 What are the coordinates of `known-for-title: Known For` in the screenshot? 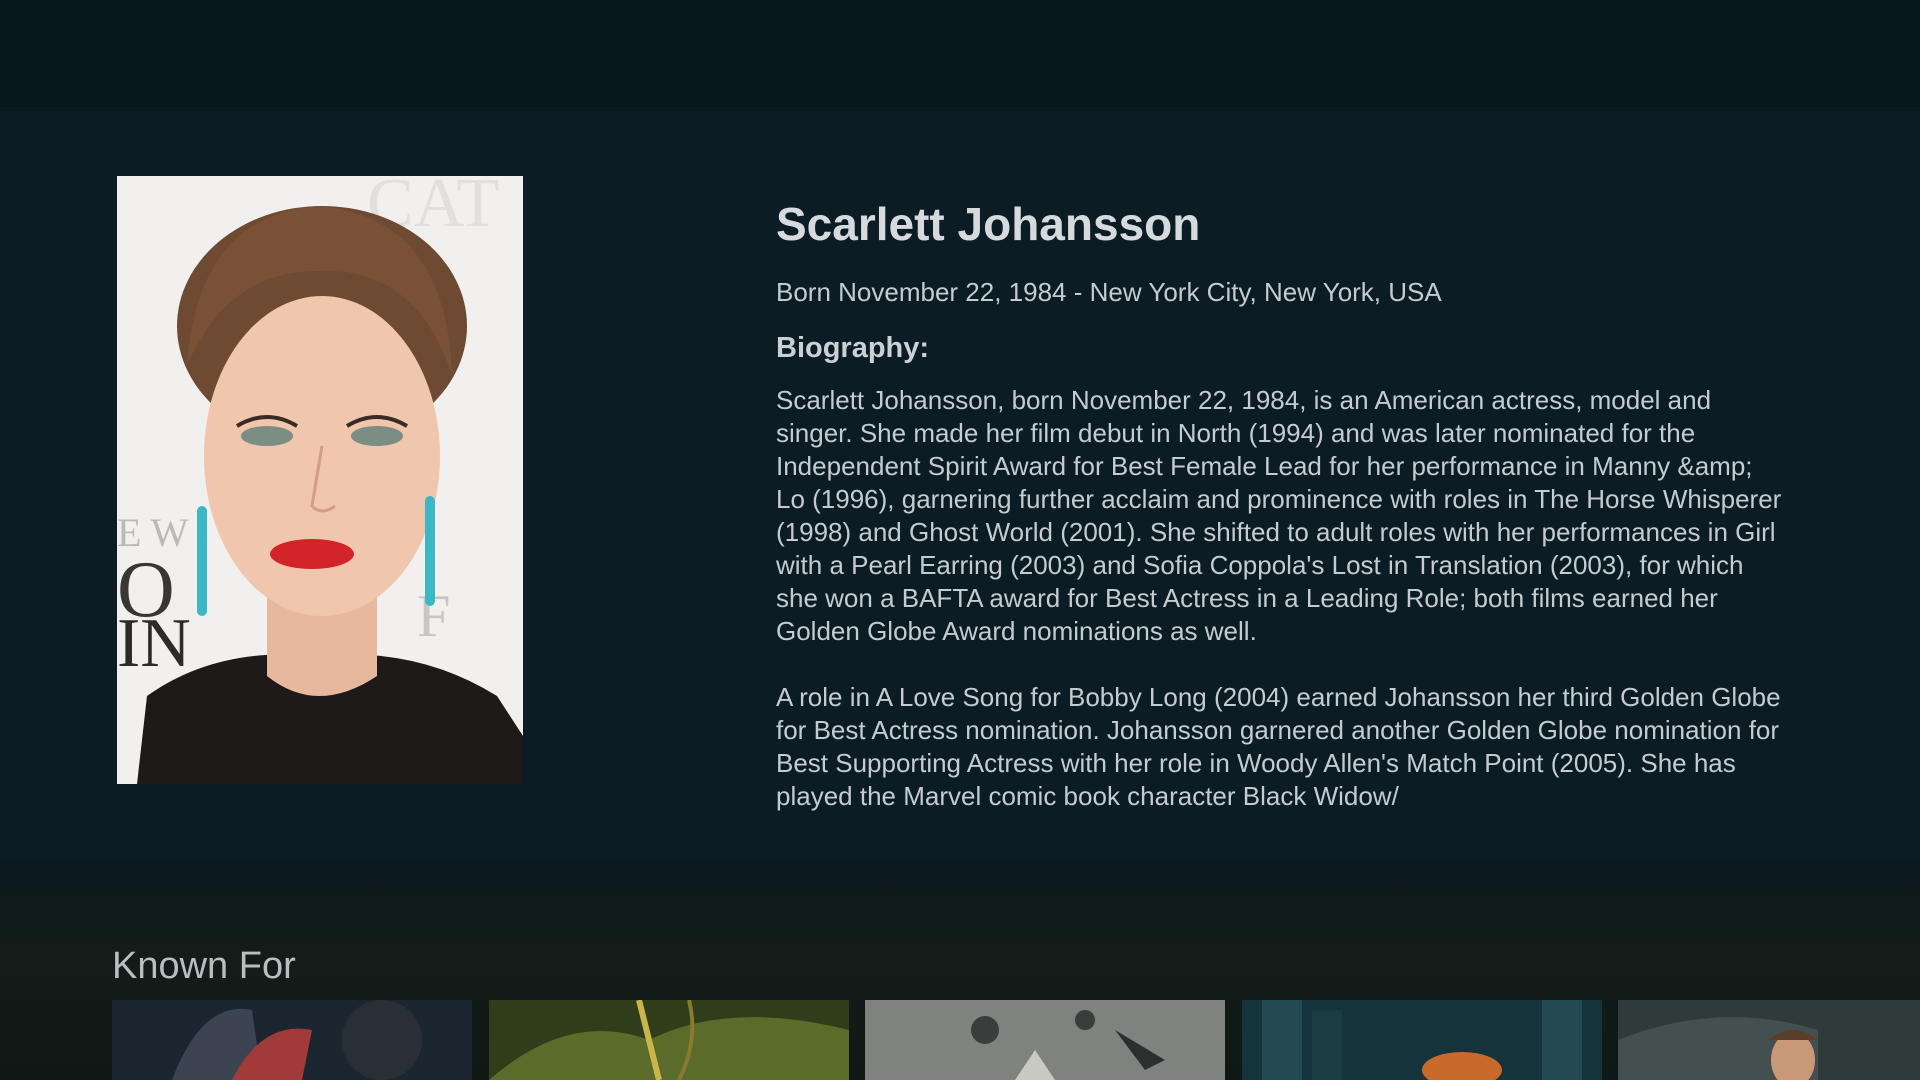 It's located at (204, 966).